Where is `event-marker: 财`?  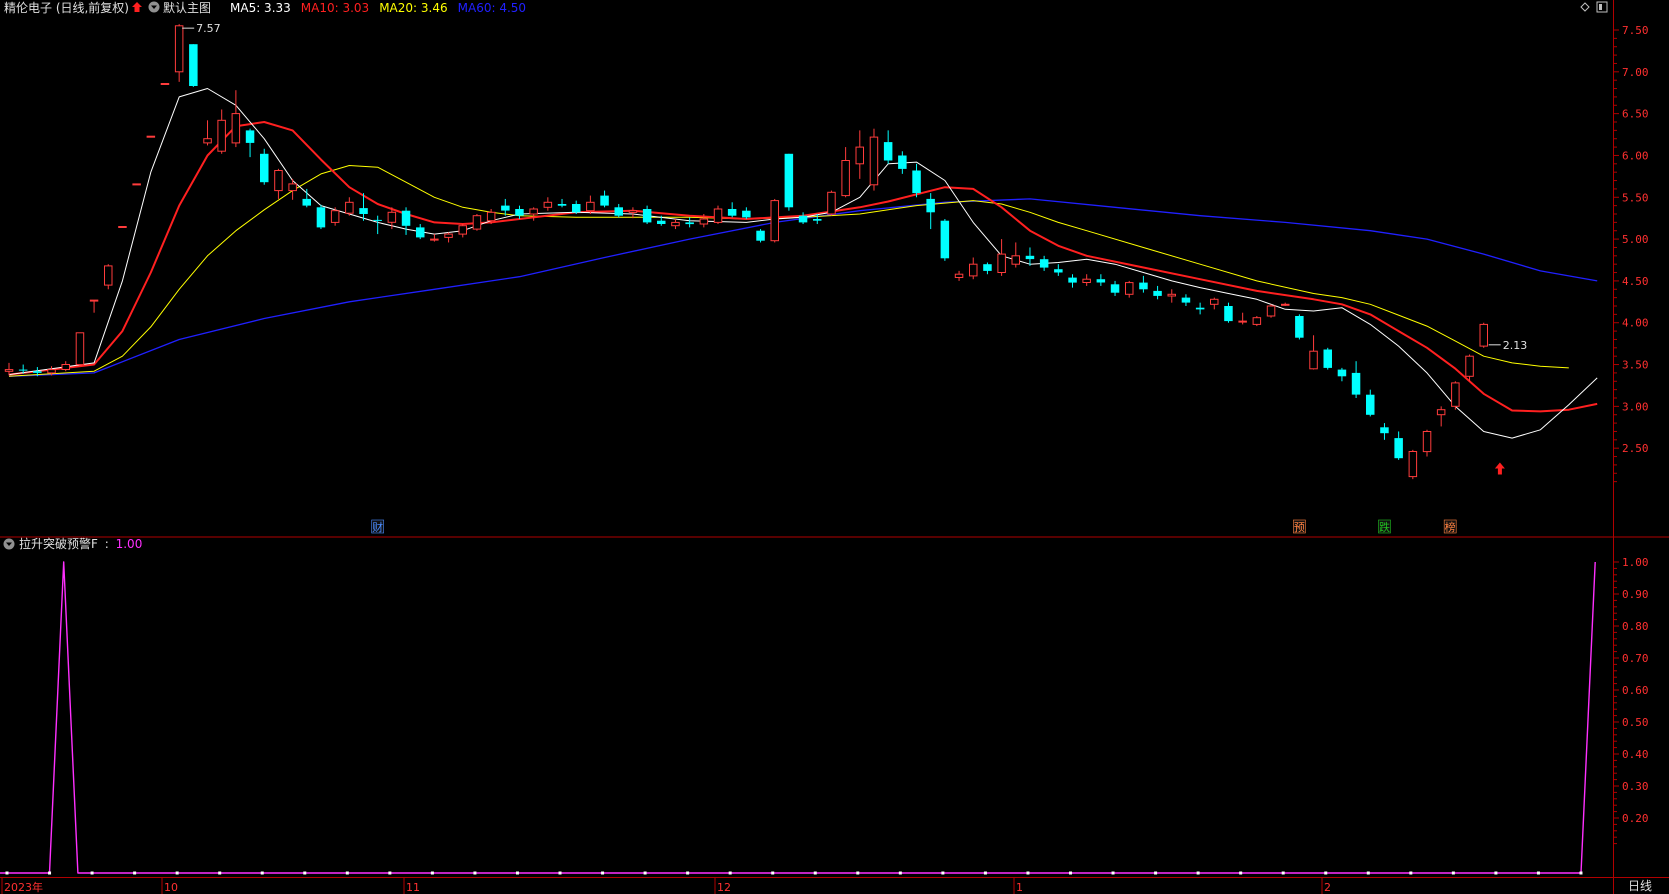
event-marker: 财 is located at coordinates (377, 526).